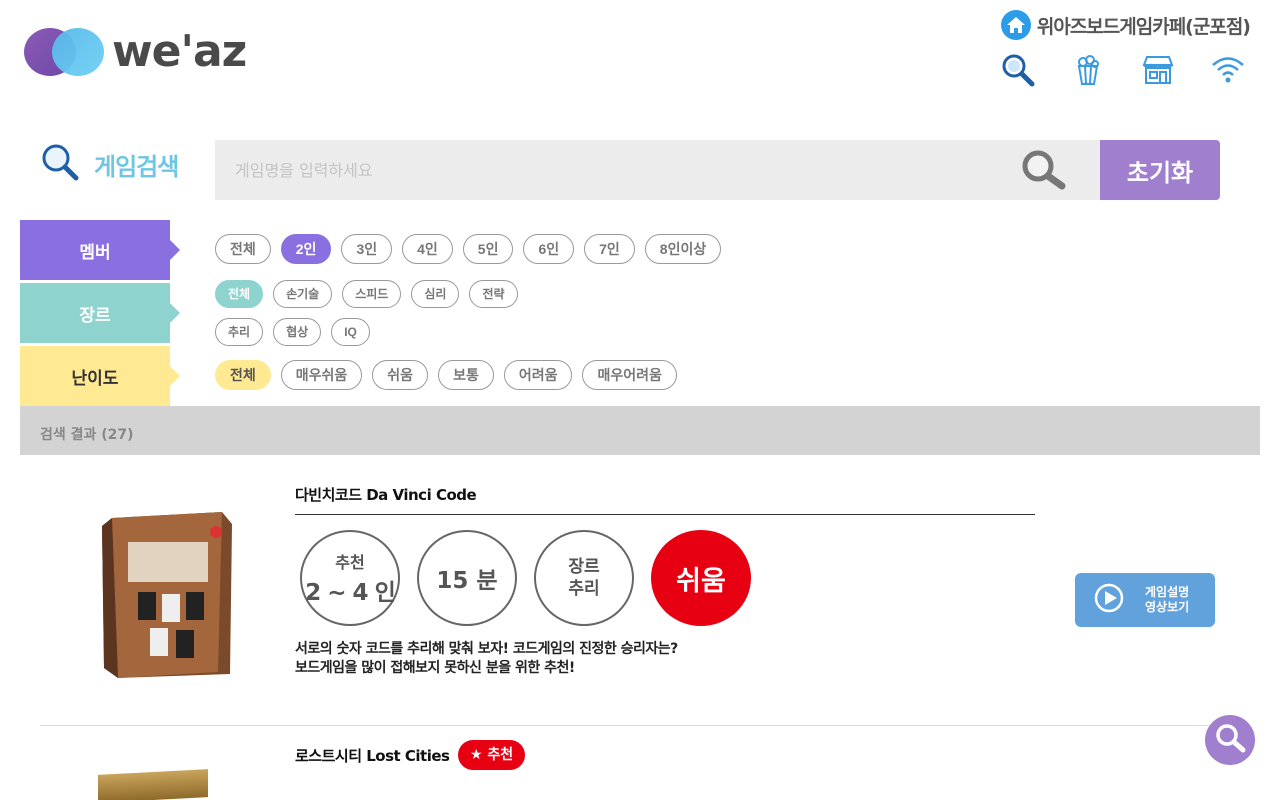 This screenshot has height=800, width=1280. I want to click on recommend-badge: ★ 추천, so click(492, 755).